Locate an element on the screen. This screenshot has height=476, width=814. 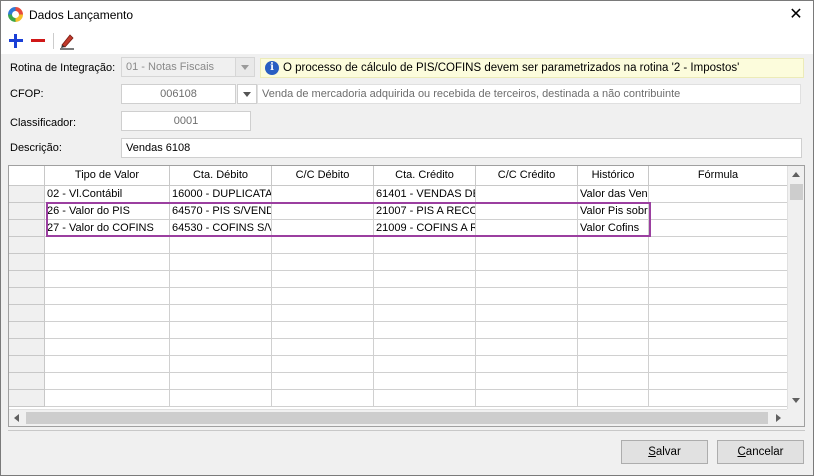
col-header-cta-credito: Cta. Crédito is located at coordinates (425, 176).